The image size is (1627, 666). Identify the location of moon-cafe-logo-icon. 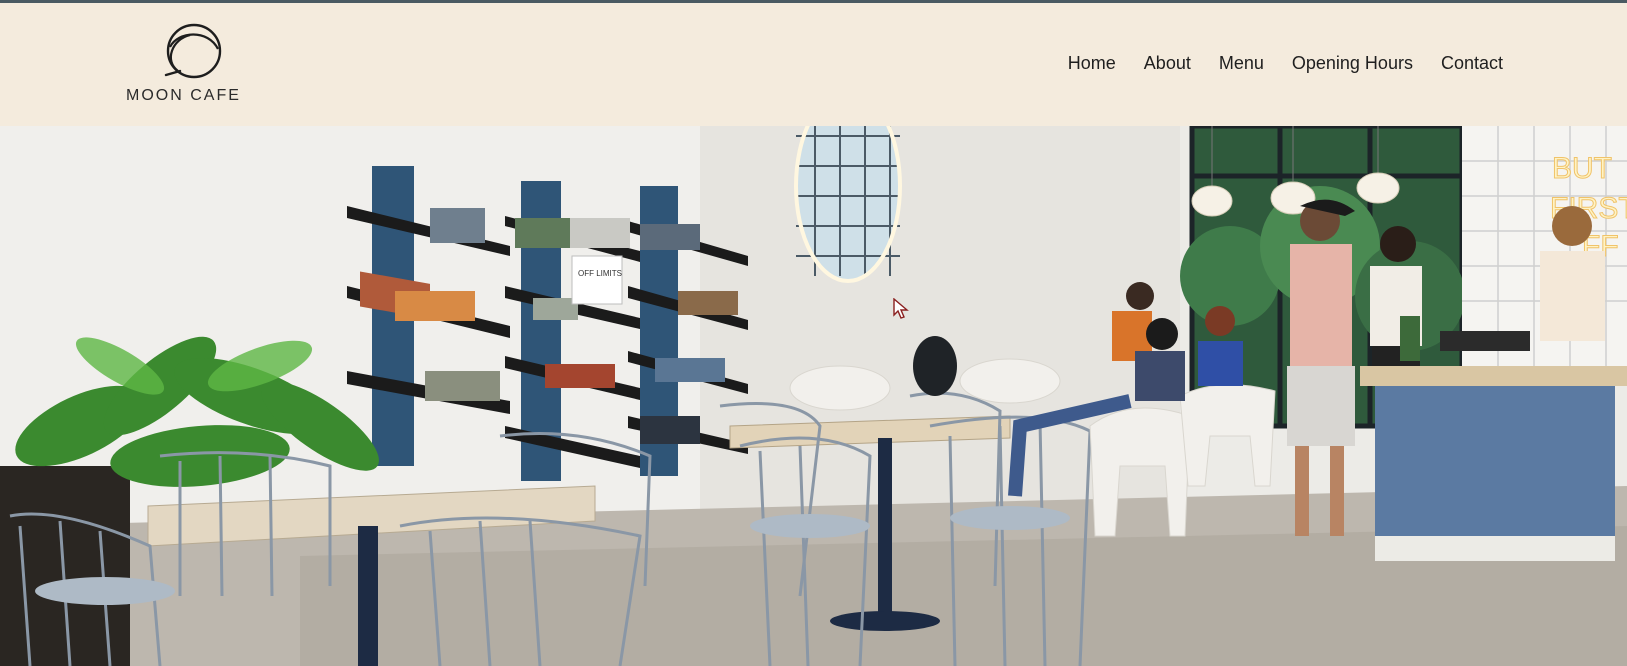
(193, 51).